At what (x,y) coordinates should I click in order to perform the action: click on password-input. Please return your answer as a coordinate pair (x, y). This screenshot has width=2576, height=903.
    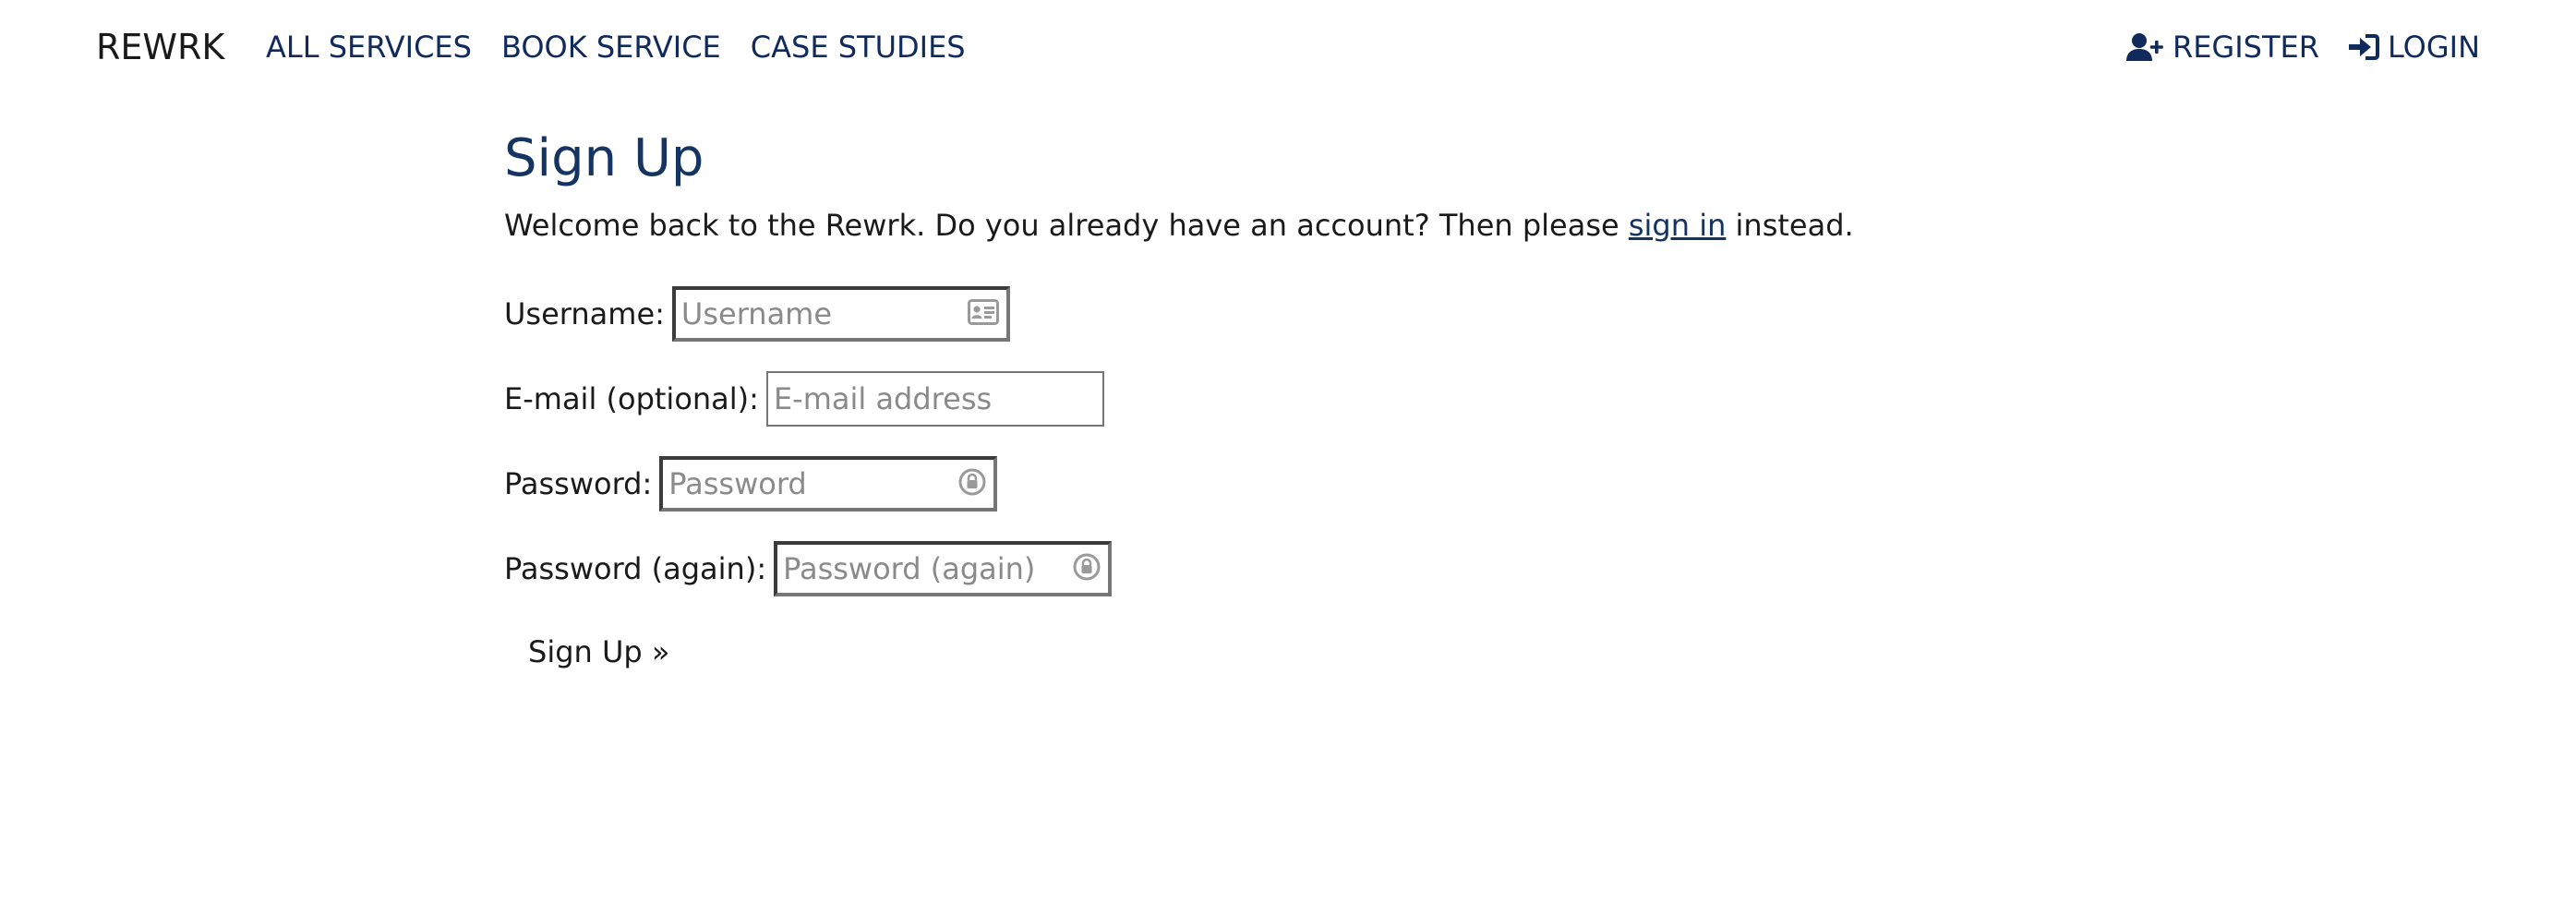
    Looking at the image, I should click on (828, 484).